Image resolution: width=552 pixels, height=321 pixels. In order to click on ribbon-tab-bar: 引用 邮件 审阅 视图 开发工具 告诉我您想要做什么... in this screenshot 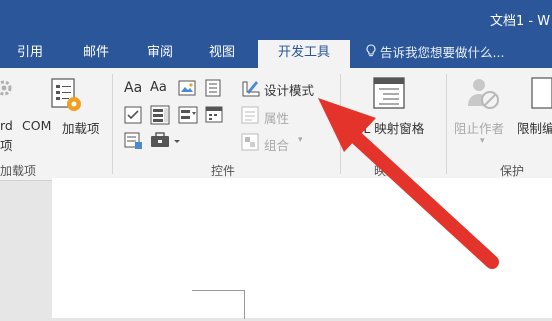, I will do `click(276, 54)`.